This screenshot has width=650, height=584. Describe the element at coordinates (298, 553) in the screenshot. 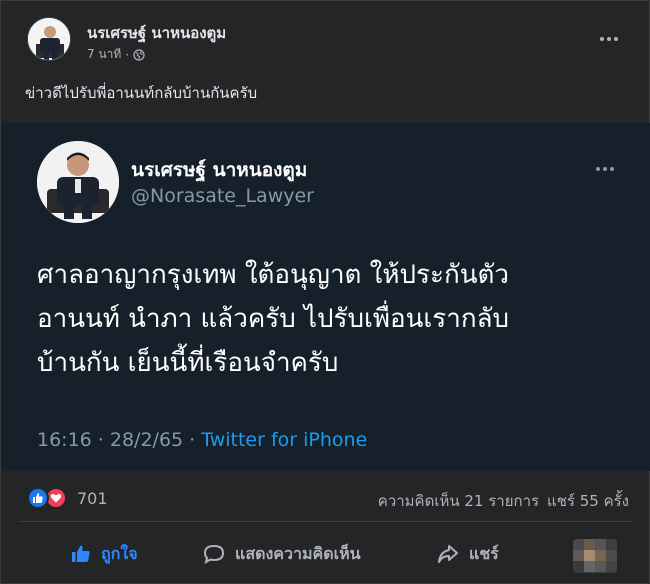

I see `comment-label: แสดงความคิดเห็น` at that location.